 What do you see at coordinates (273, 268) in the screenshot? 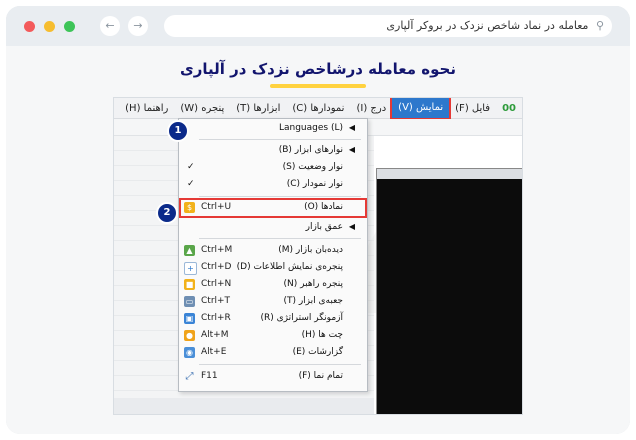
I see `menu-item-data-window: + Ctrl+D پنجره‌ی نمایش اطلاعات (D)` at bounding box center [273, 268].